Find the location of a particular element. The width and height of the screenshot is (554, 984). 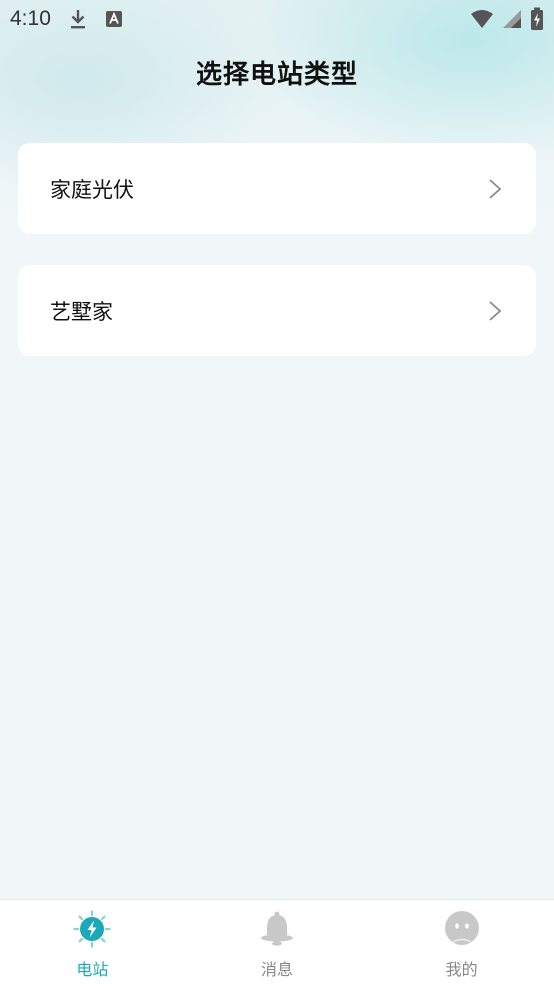

bell-icon is located at coordinates (277, 929).